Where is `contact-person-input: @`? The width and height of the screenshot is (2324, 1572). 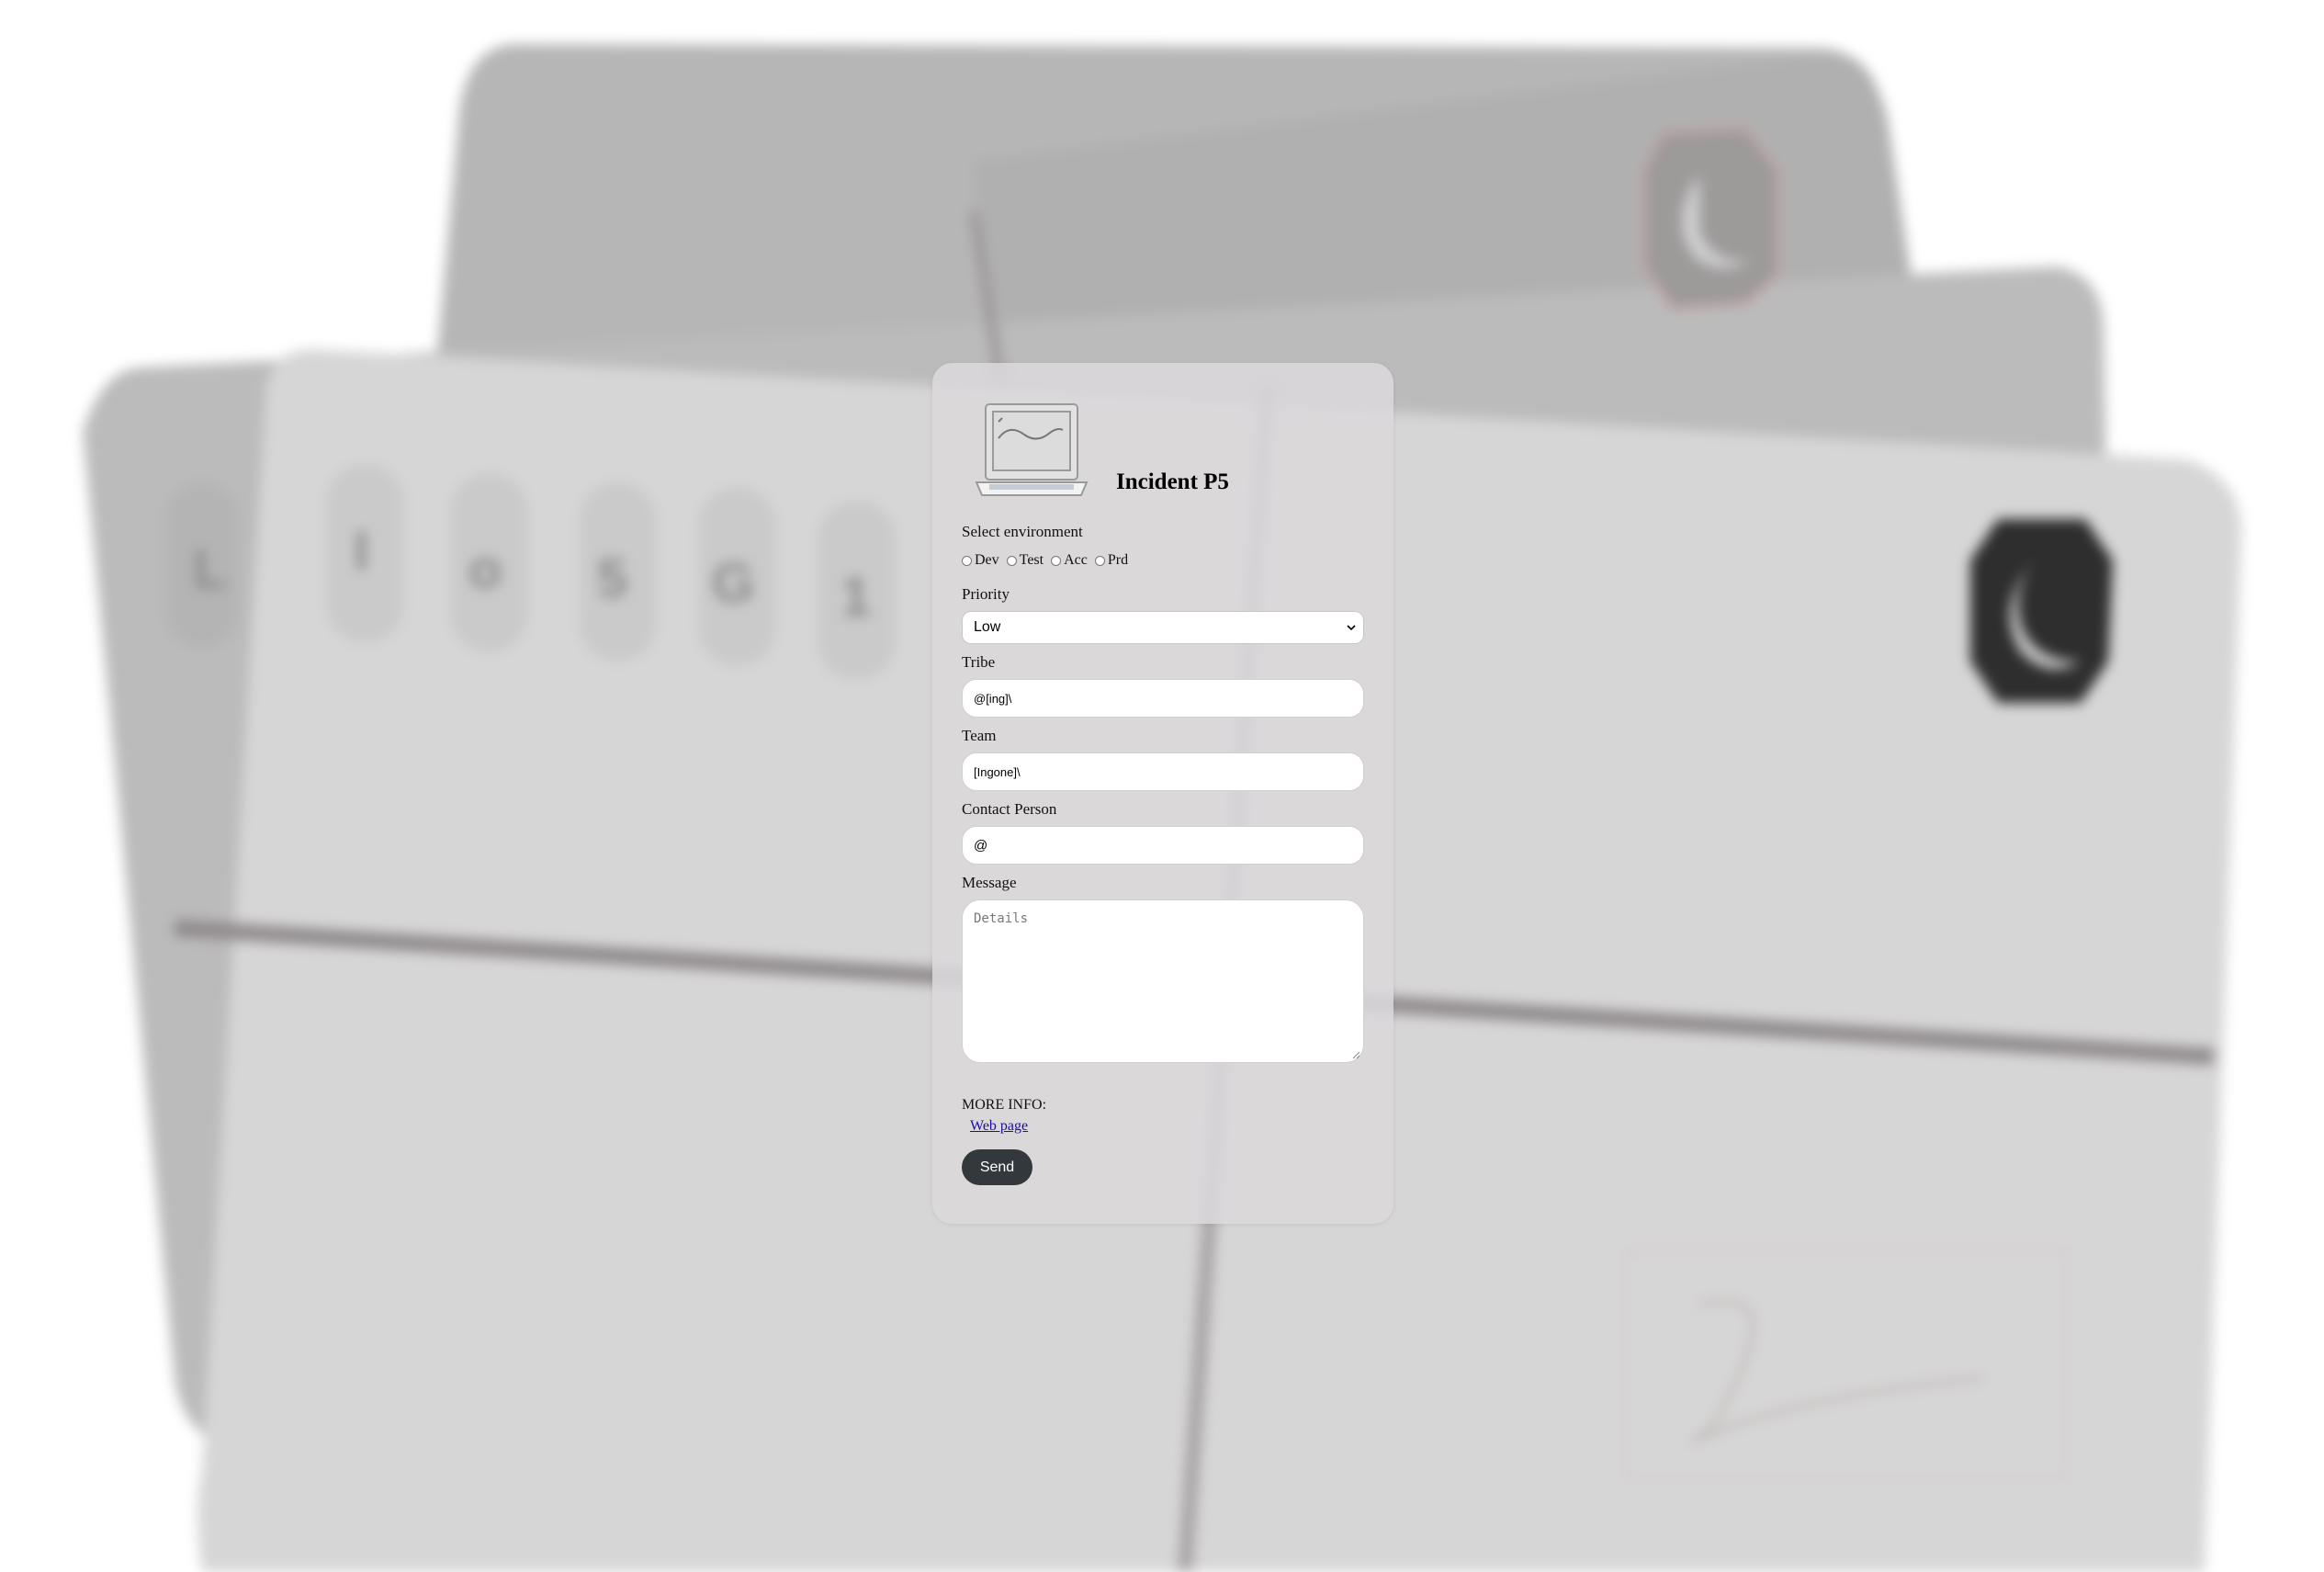
contact-person-input: @ is located at coordinates (1163, 845).